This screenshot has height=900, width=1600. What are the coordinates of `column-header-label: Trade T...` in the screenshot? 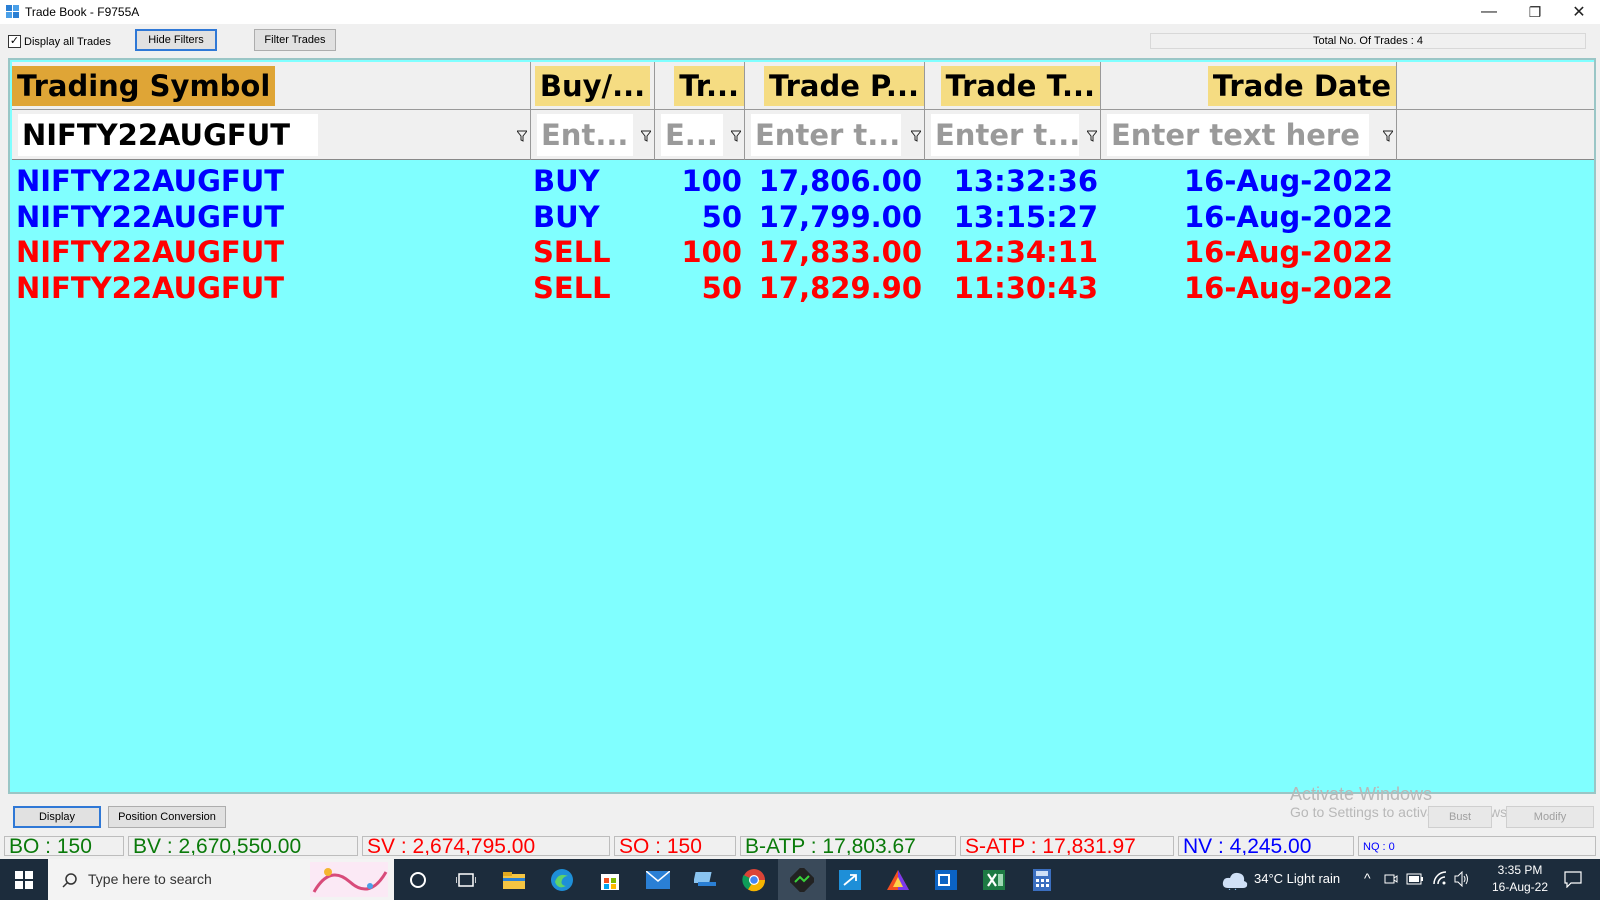 It's located at (1020, 86).